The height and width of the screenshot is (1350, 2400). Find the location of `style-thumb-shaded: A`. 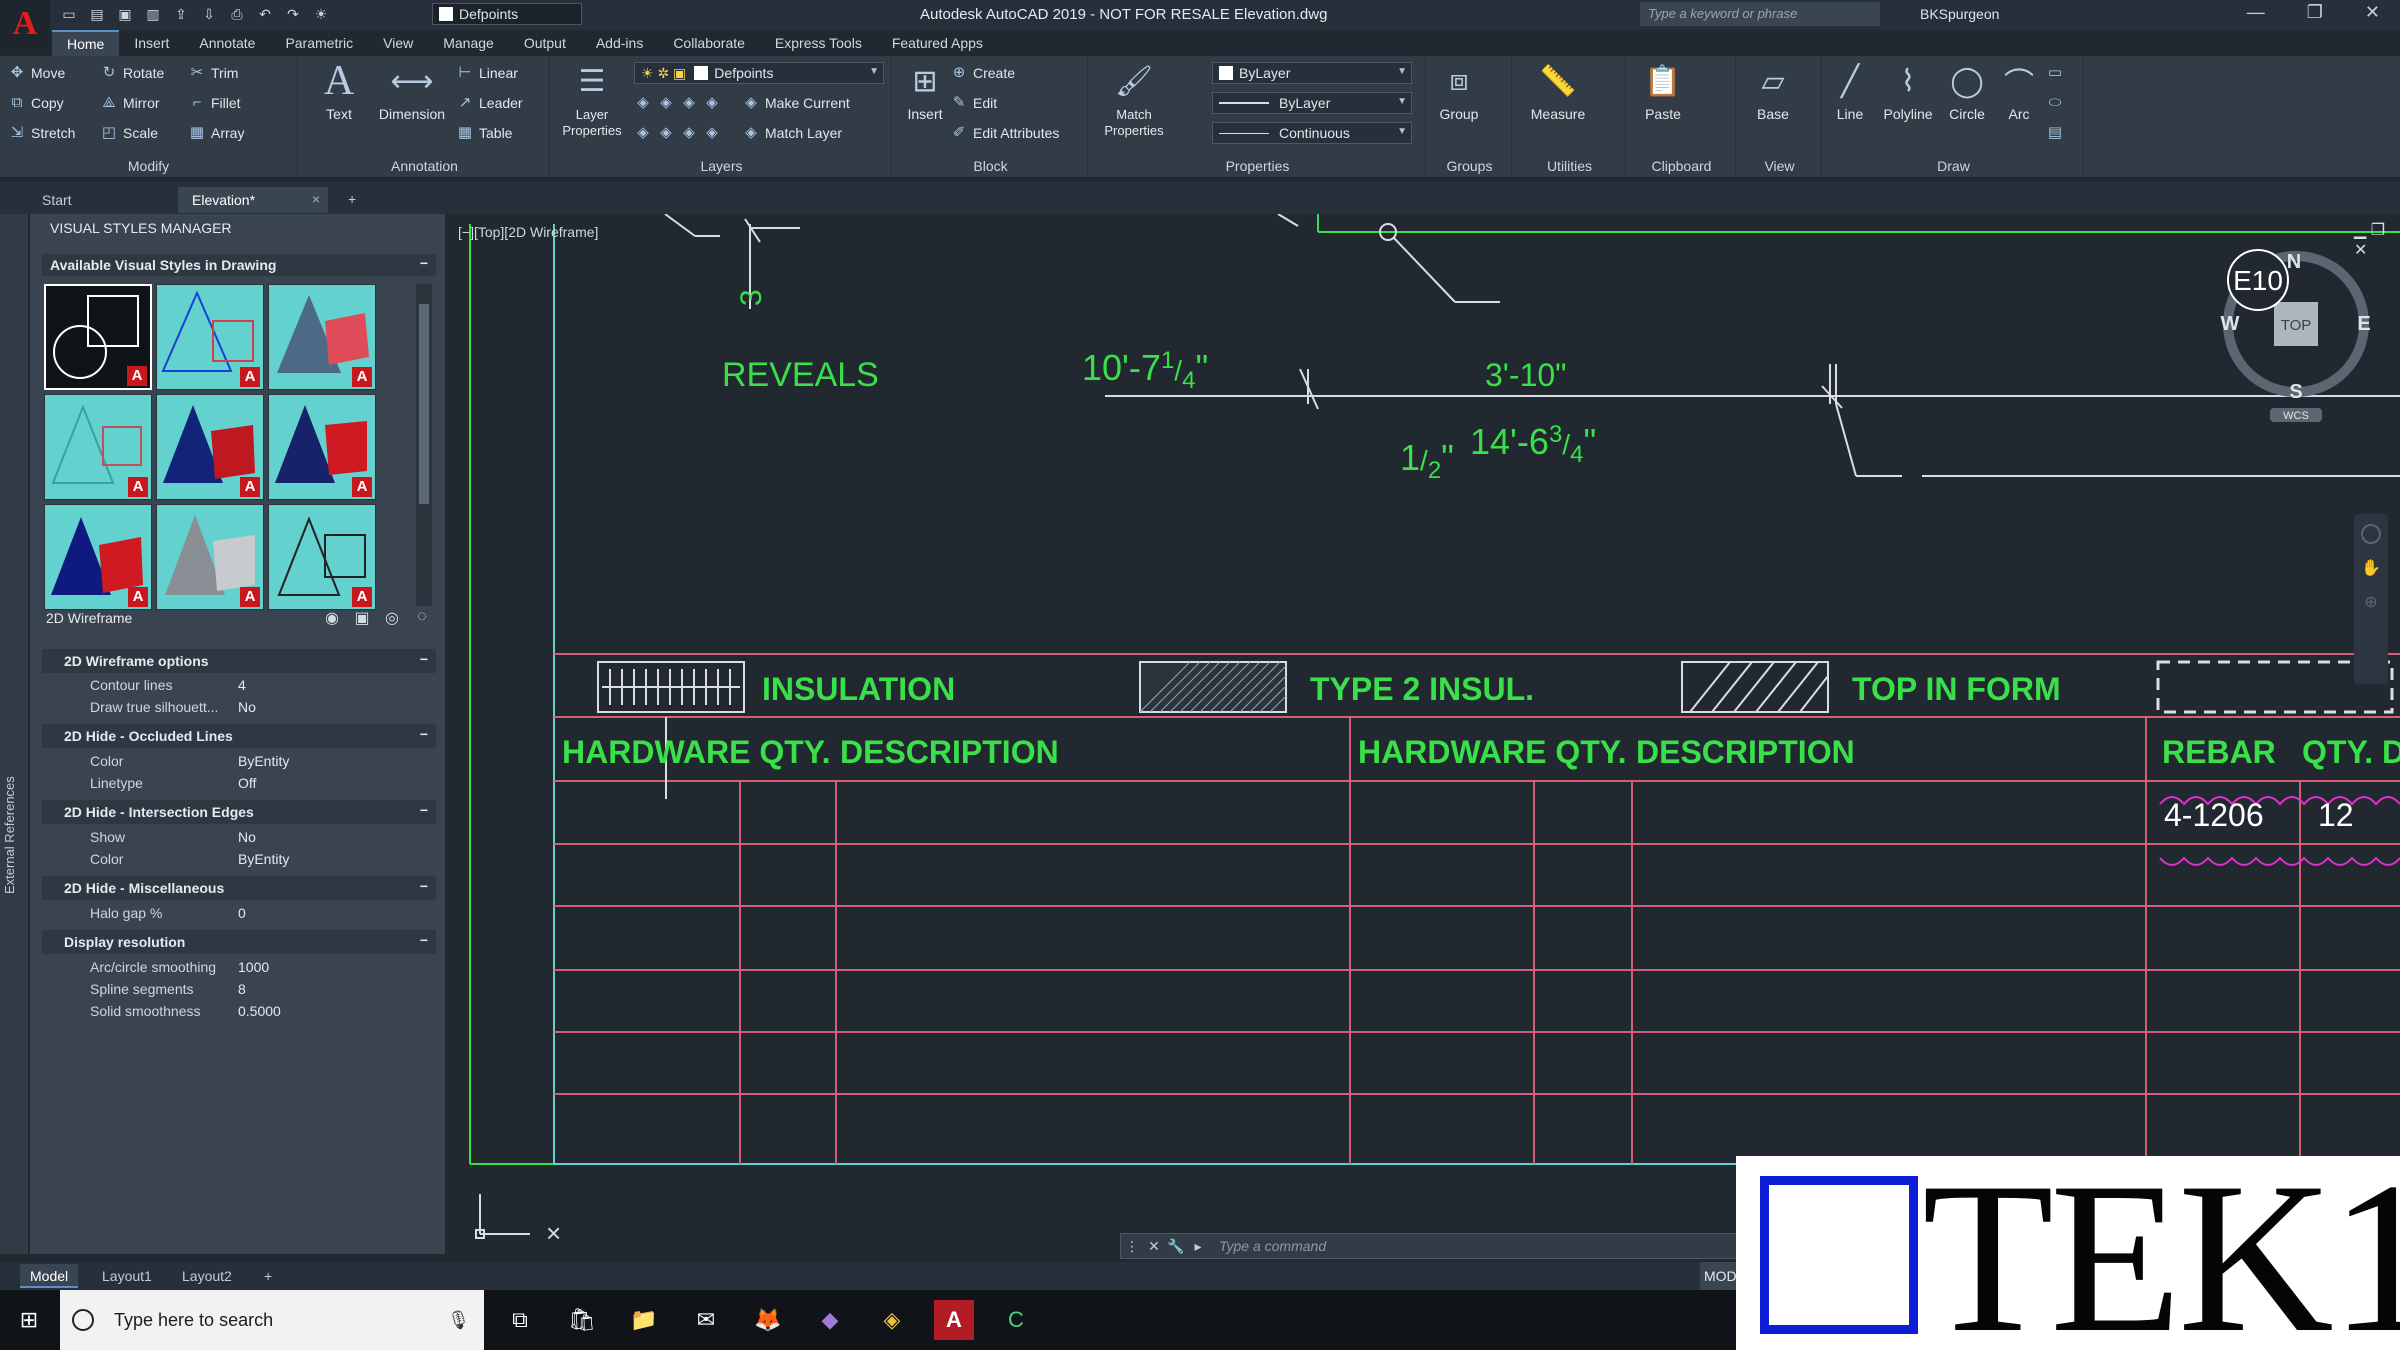

style-thumb-shaded: A is located at coordinates (322, 447).